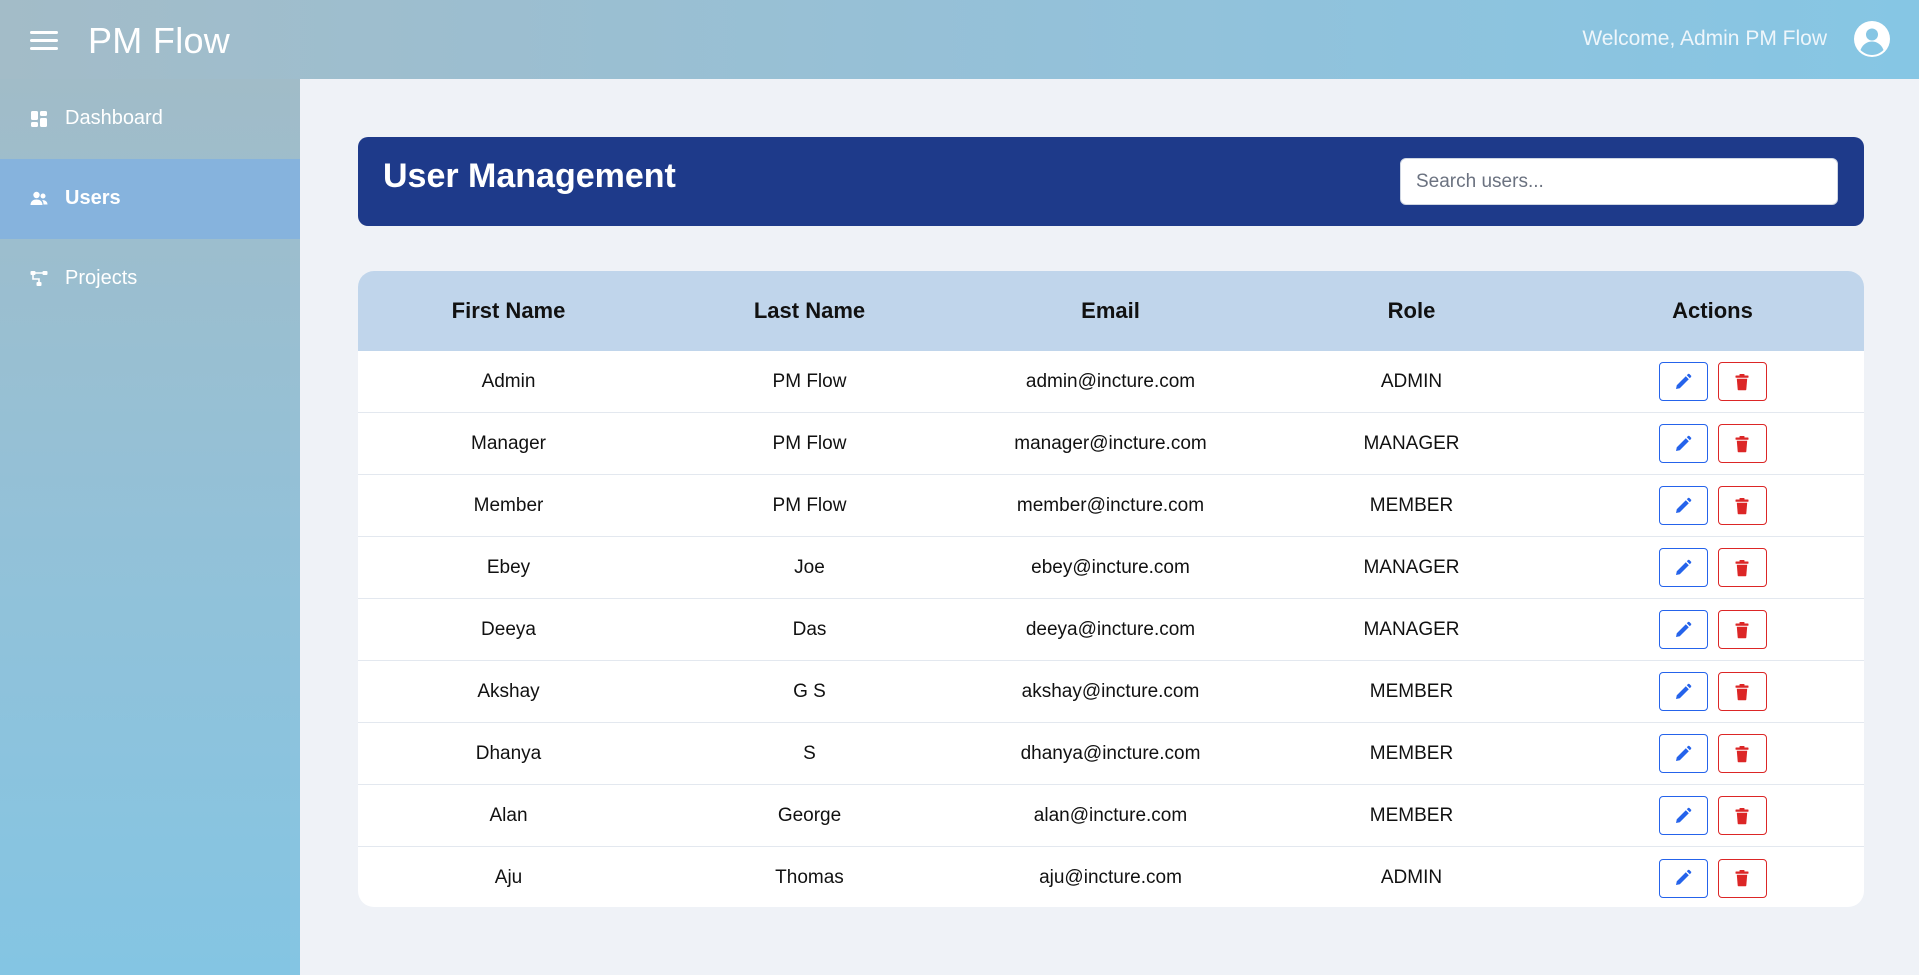  Describe the element at coordinates (508, 691) in the screenshot. I see `cell-first-name: Akshay` at that location.